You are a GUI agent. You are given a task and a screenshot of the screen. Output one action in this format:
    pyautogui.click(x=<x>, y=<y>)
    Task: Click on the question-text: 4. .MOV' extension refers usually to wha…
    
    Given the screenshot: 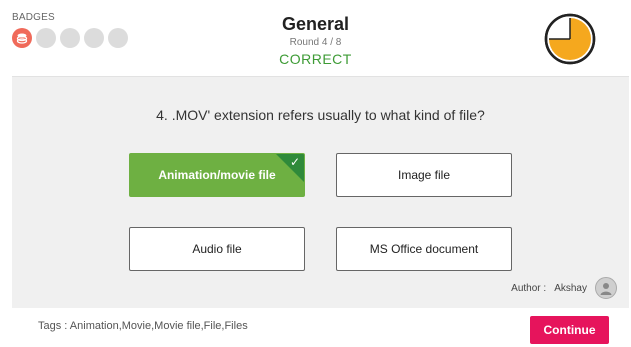 What is the action you would take?
    pyautogui.click(x=320, y=115)
    